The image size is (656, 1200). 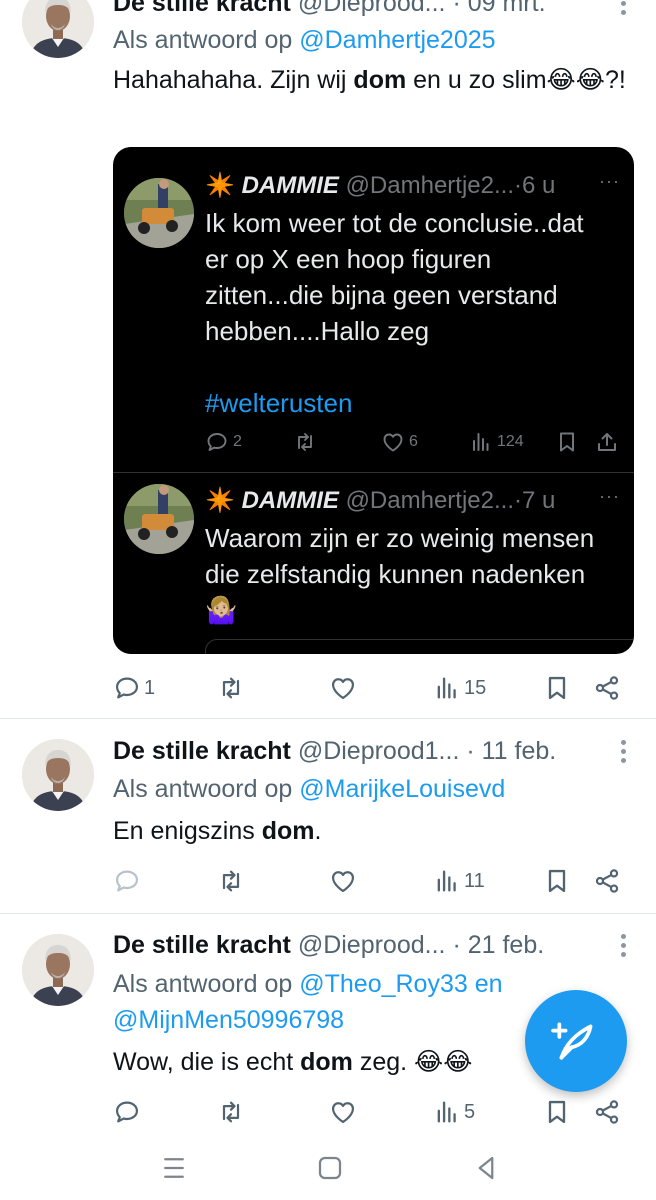 I want to click on views-button: 15, so click(x=459, y=688).